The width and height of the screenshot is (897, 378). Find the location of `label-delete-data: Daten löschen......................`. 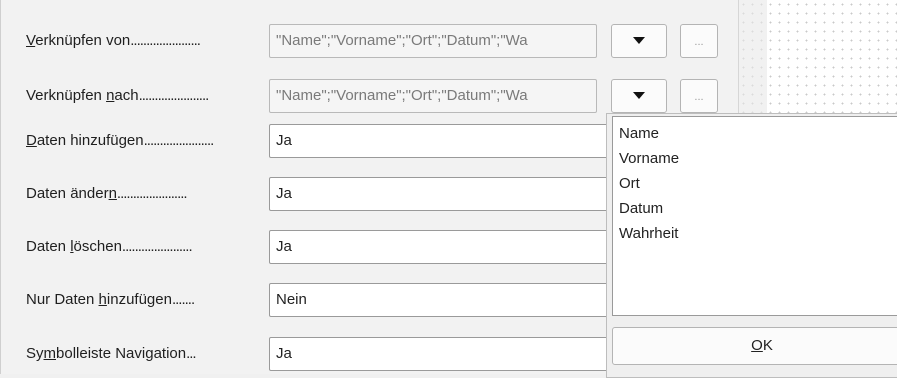

label-delete-data: Daten löschen...................... is located at coordinates (109, 246).